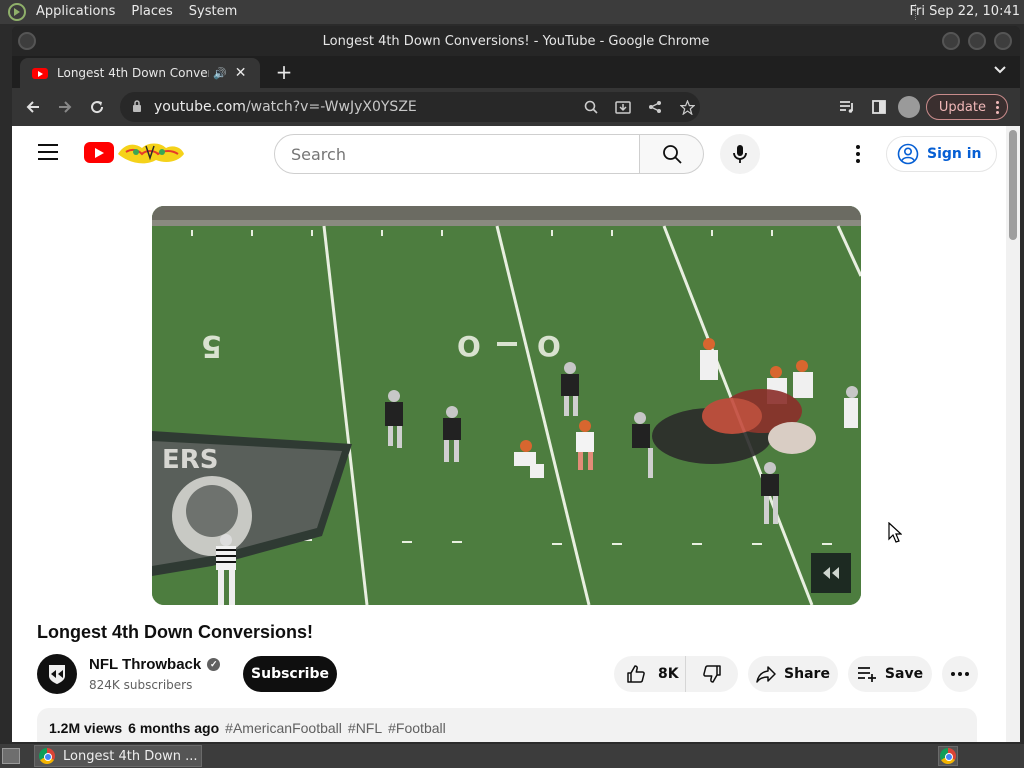 Image resolution: width=1024 pixels, height=768 pixels. What do you see at coordinates (213, 12) in the screenshot?
I see `menu-system: System` at bounding box center [213, 12].